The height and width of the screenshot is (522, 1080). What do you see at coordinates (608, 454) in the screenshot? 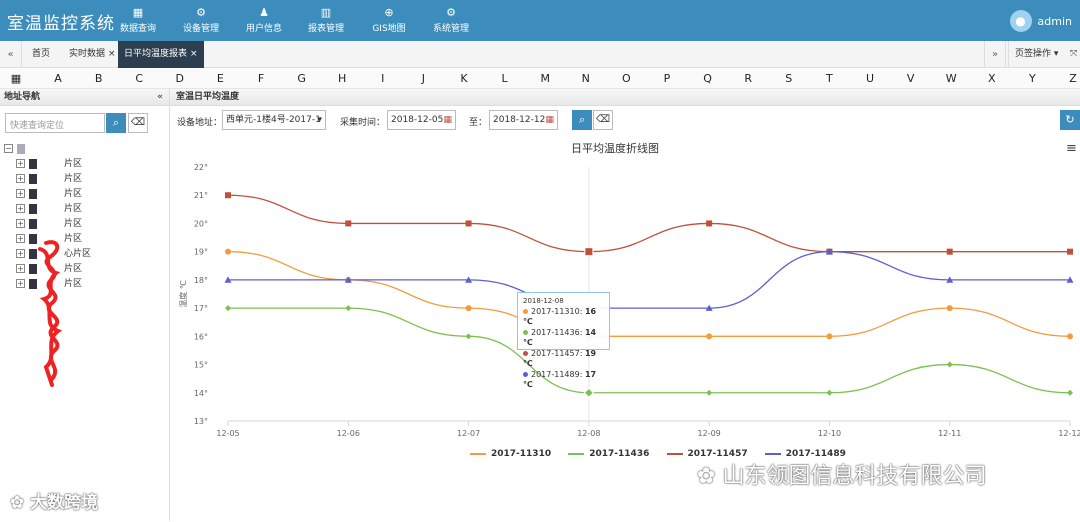
I see `legend-item: 2017-11436` at bounding box center [608, 454].